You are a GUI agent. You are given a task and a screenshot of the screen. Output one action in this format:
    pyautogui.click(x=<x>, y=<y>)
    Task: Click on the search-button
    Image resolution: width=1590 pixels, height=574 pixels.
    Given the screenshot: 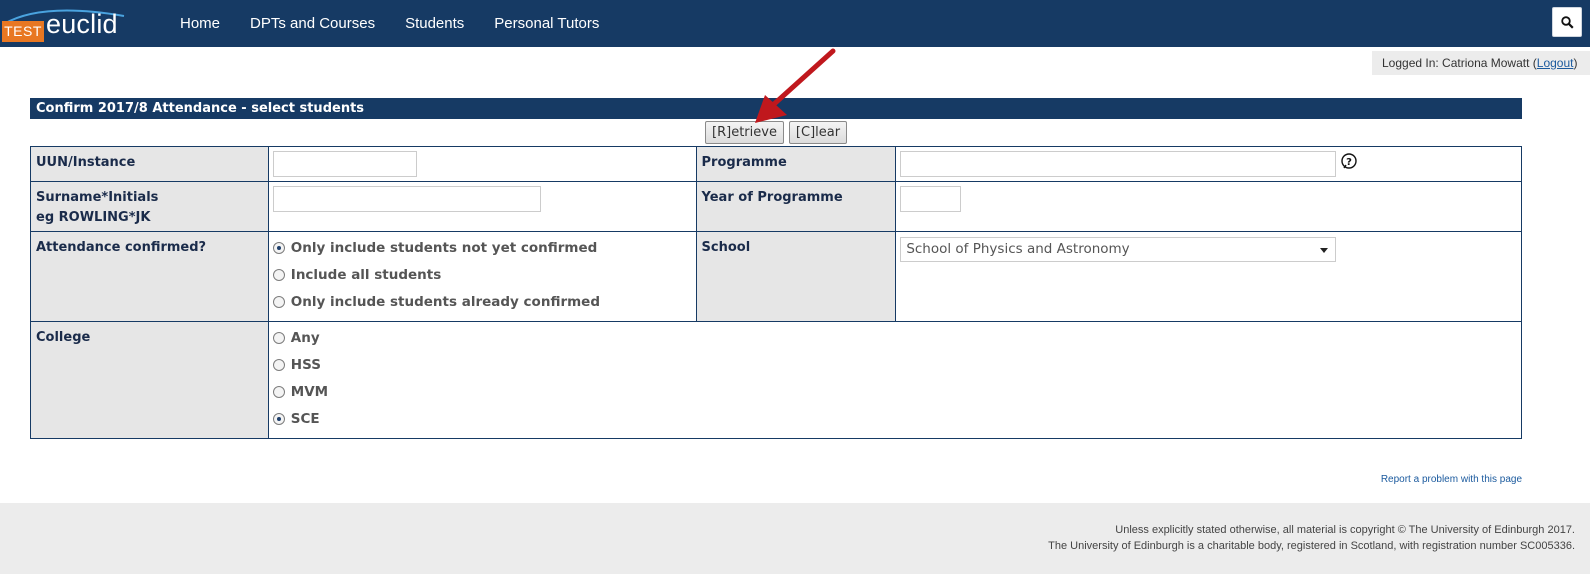 What is the action you would take?
    pyautogui.click(x=1567, y=22)
    